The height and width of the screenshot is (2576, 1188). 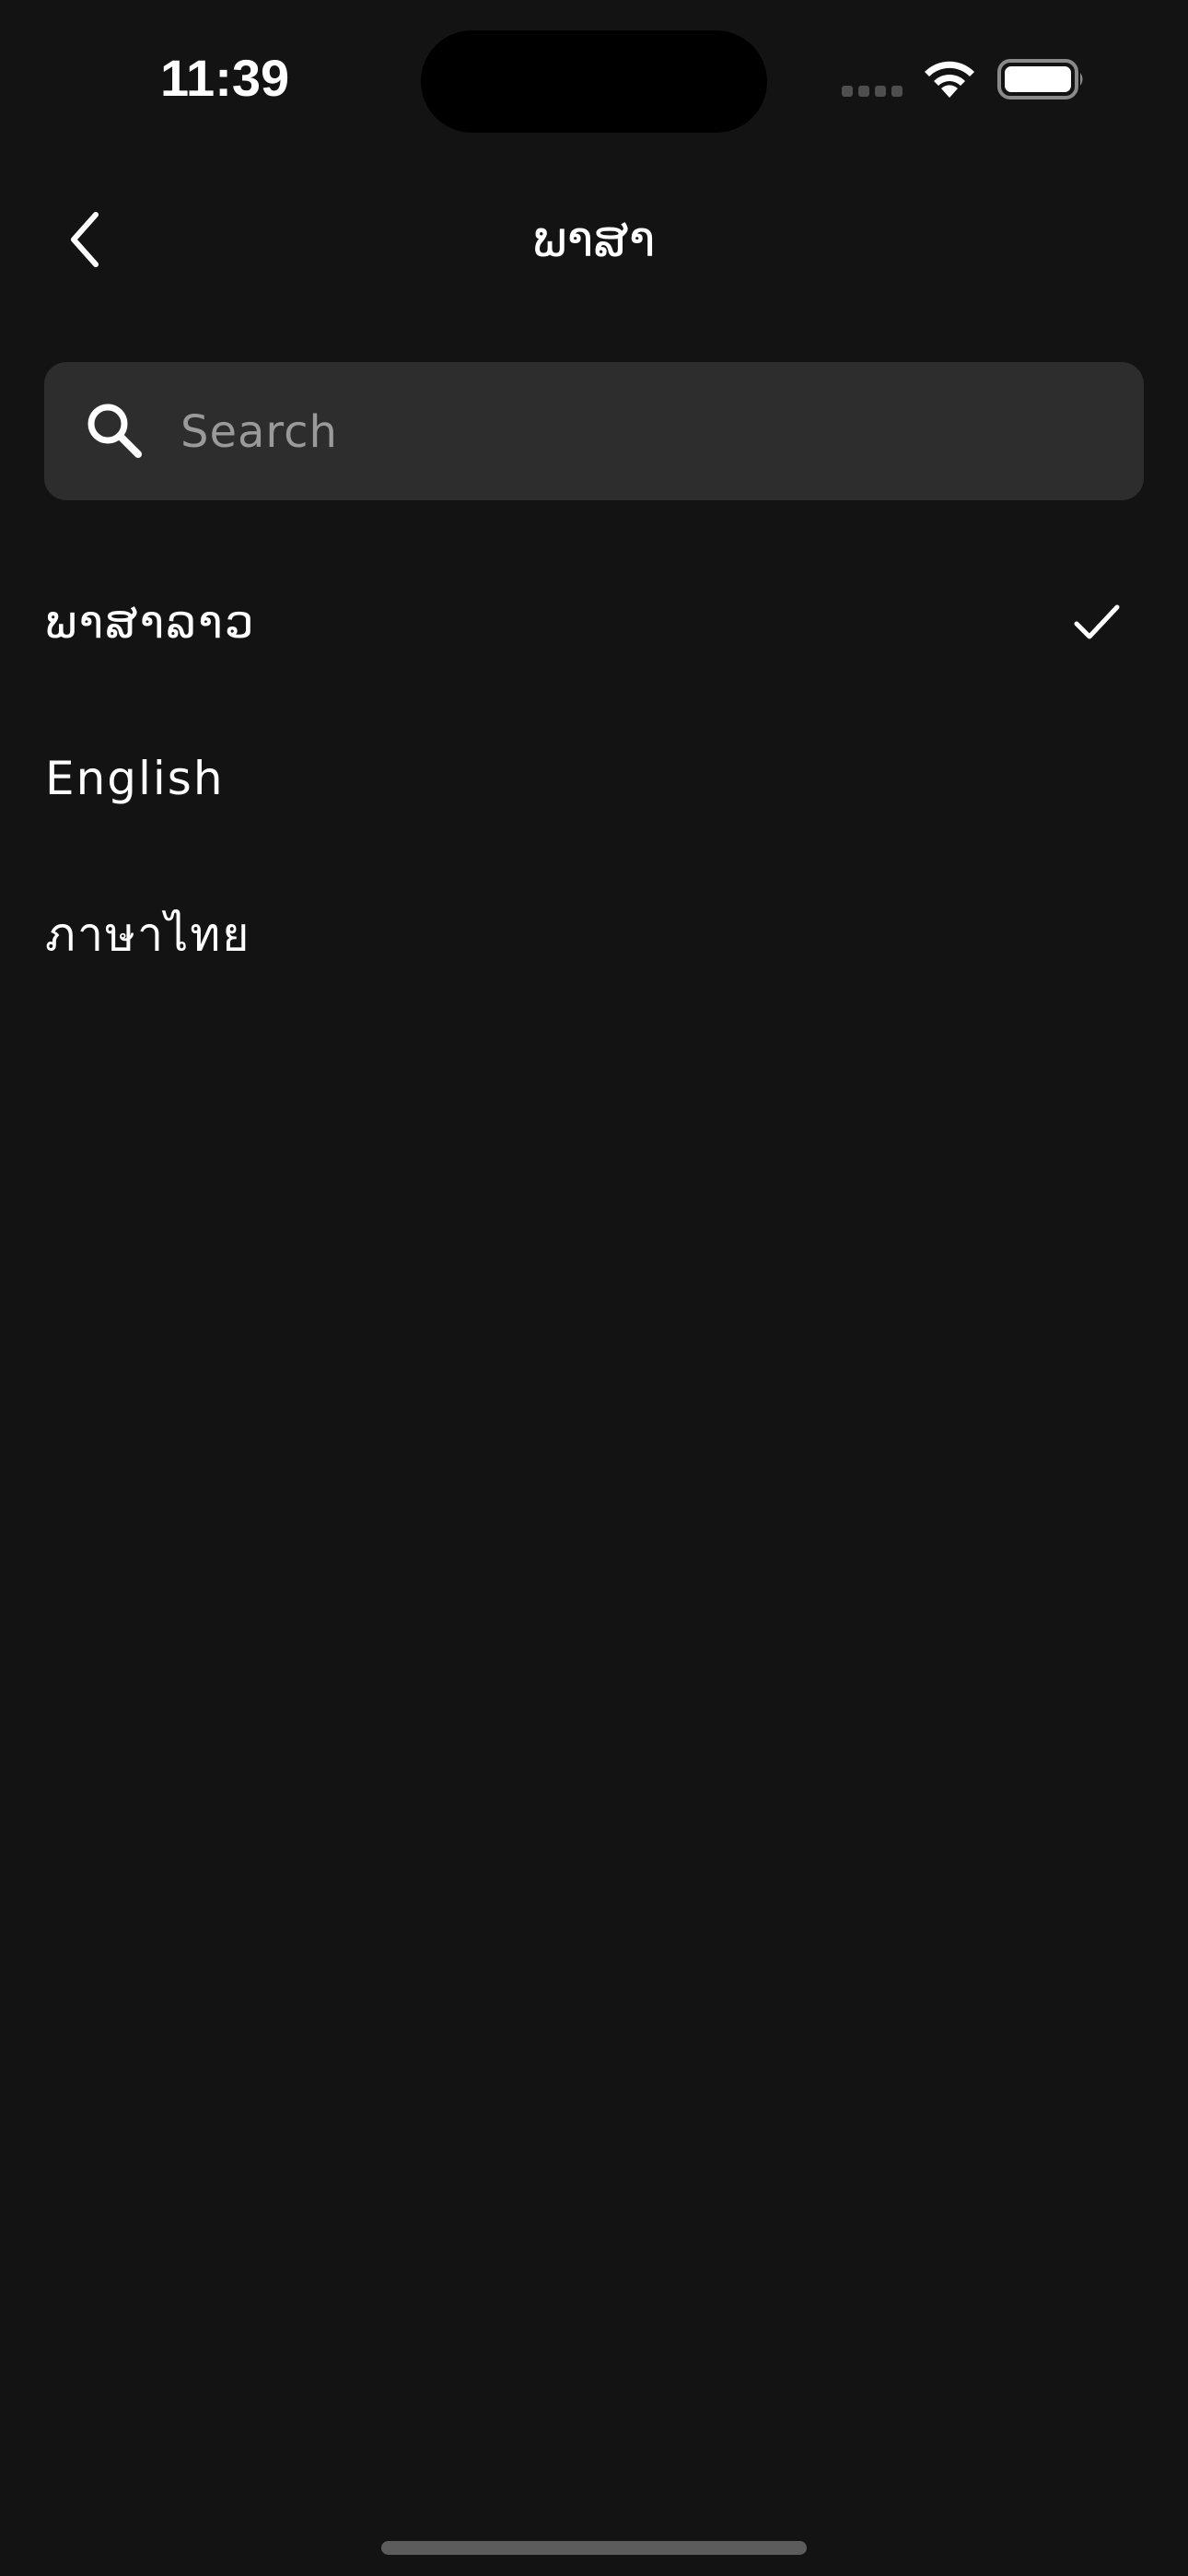 I want to click on navigation-bar: ພາສາ, so click(x=594, y=239).